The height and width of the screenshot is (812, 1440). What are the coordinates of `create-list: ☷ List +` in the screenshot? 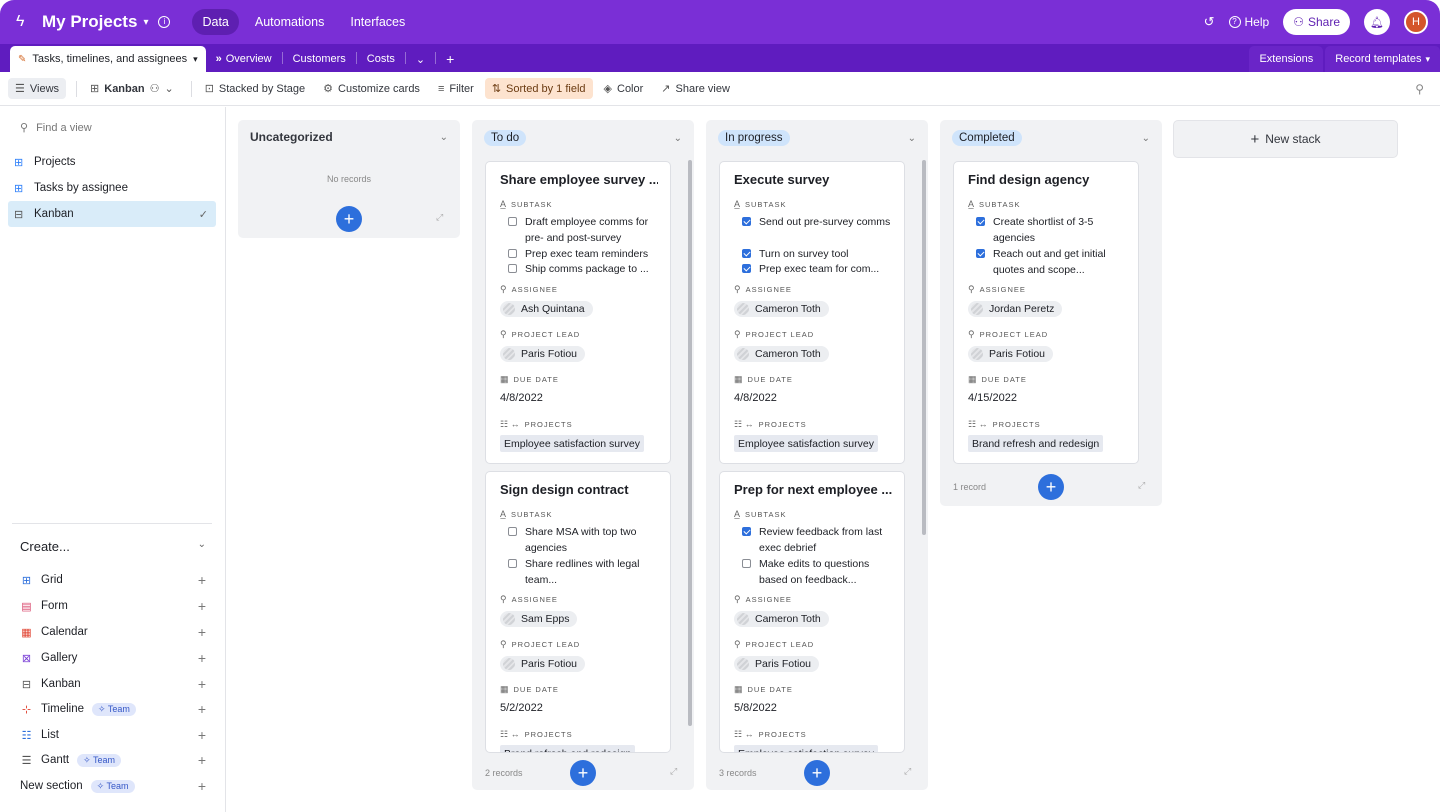 It's located at (113, 735).